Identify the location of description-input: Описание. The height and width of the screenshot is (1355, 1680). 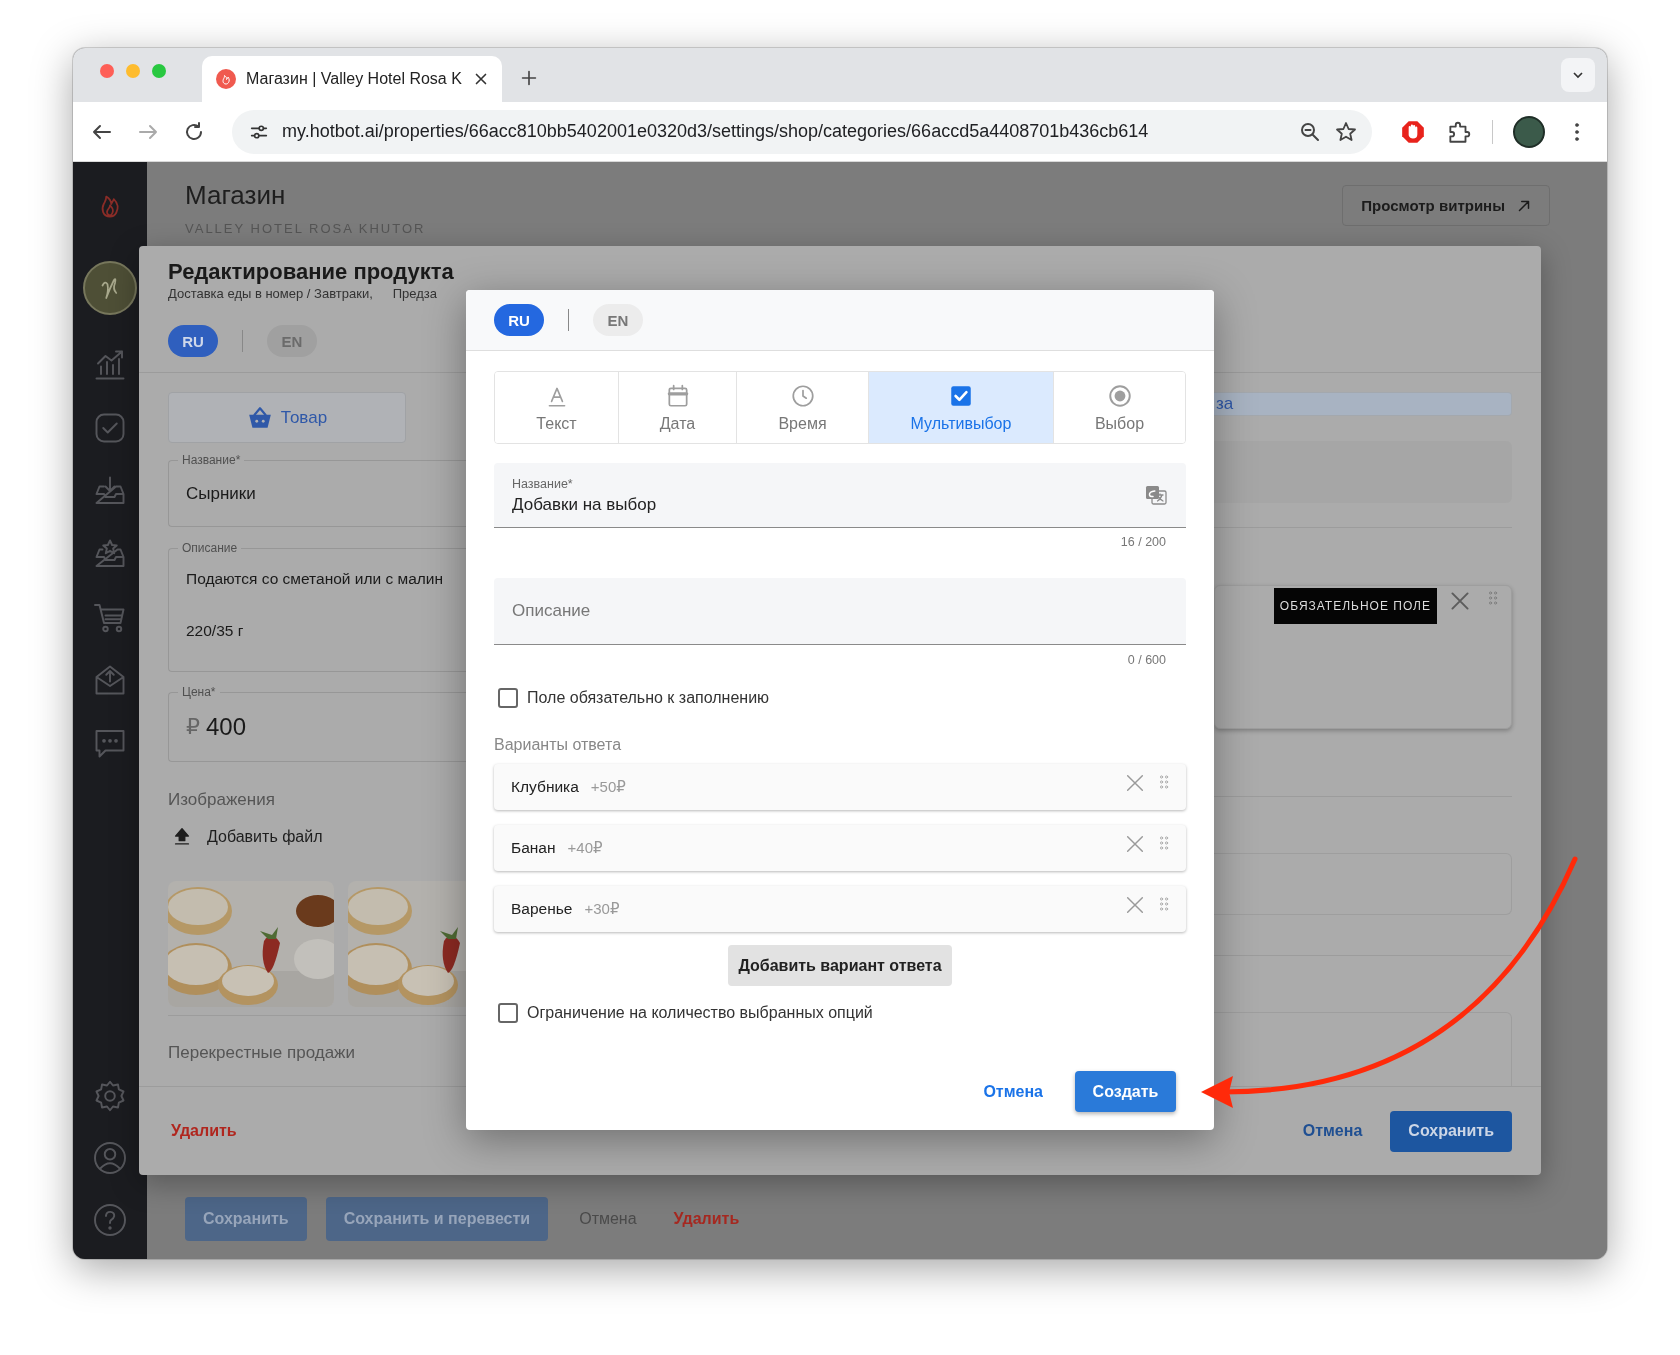
(840, 611).